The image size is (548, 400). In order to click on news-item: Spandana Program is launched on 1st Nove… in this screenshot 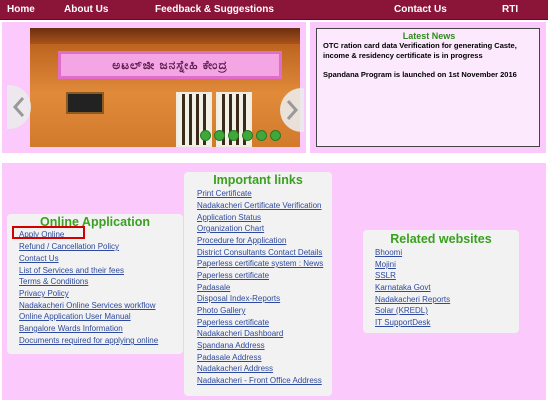, I will do `click(430, 75)`.